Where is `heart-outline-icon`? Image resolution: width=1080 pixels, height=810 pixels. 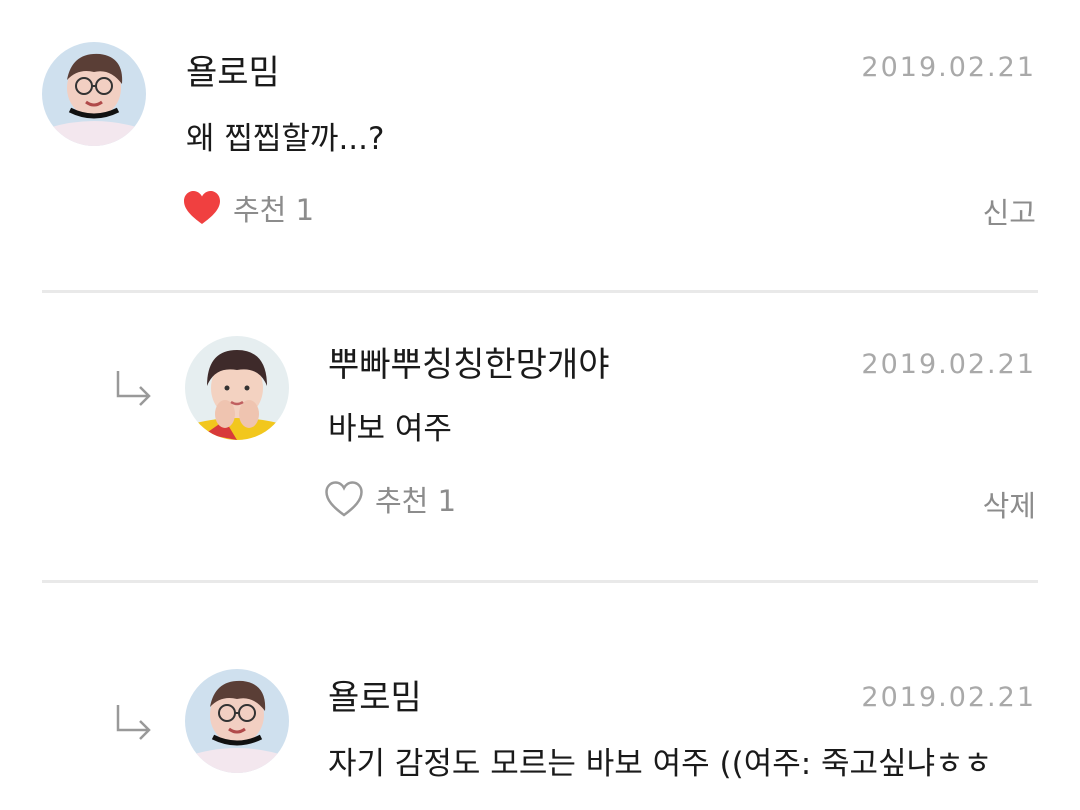 heart-outline-icon is located at coordinates (344, 499).